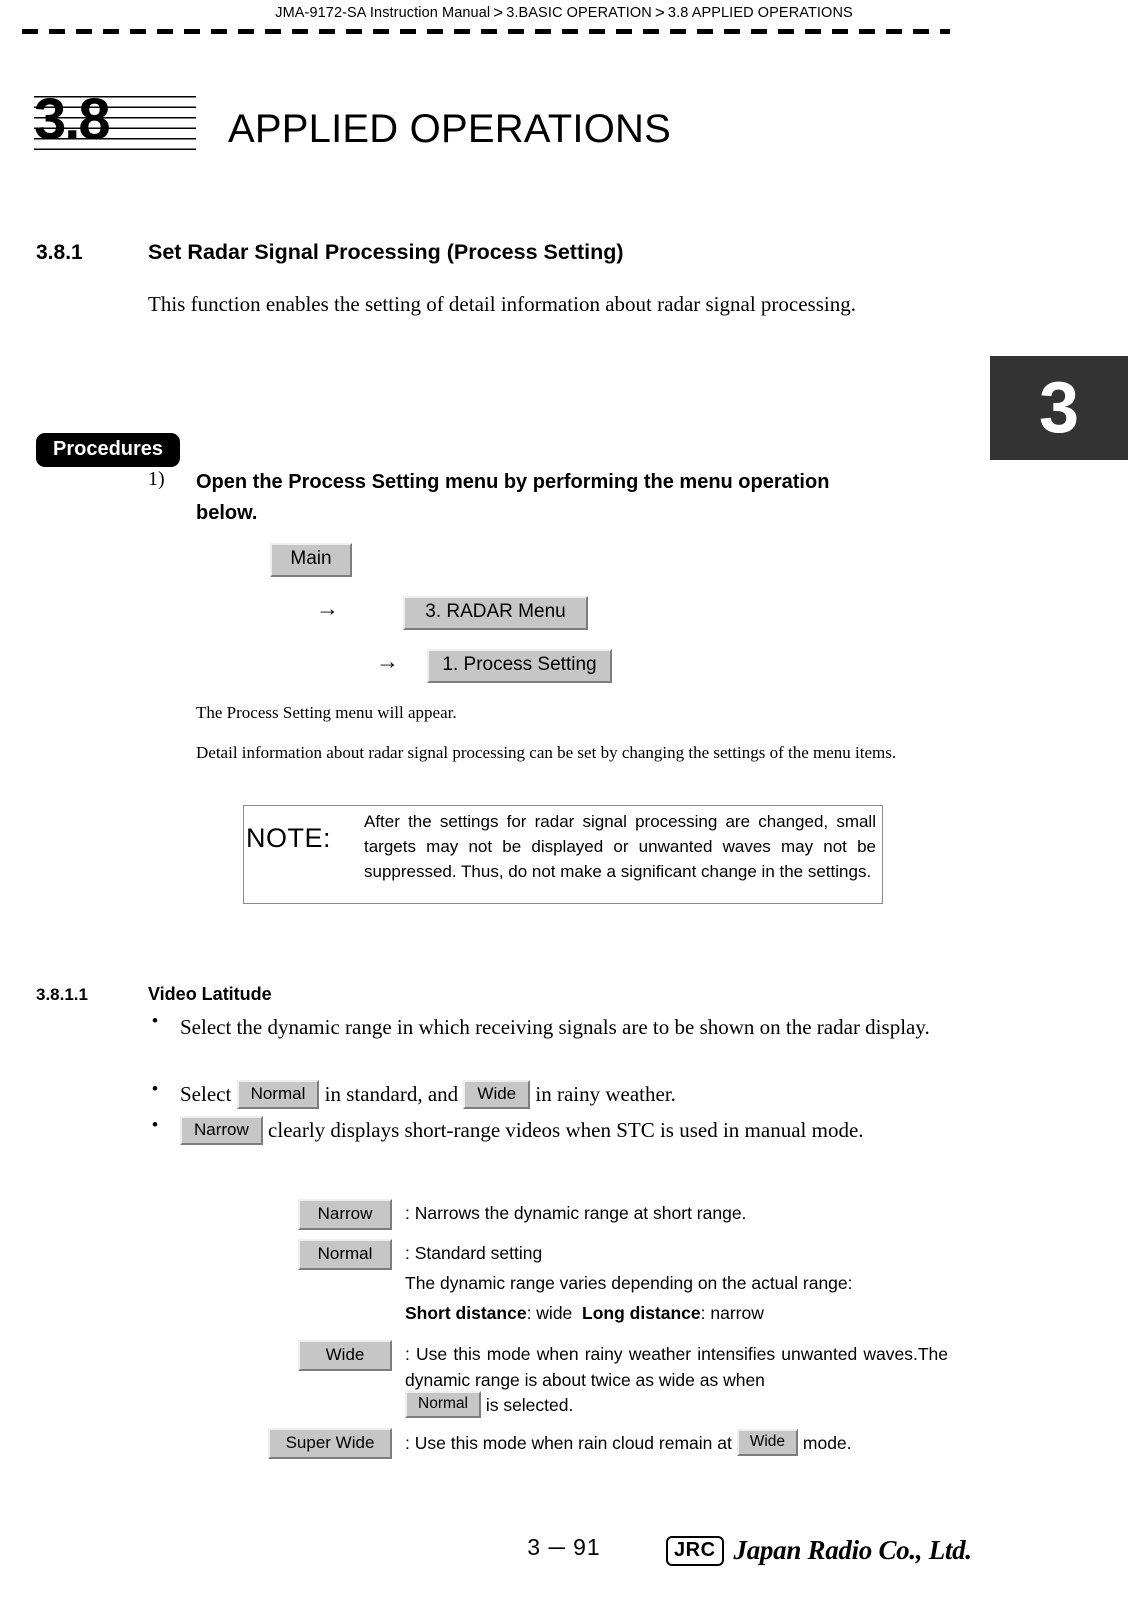 This screenshot has width=1128, height=1620. What do you see at coordinates (387, 661) in the screenshot?
I see `menu-arrow-2: →` at bounding box center [387, 661].